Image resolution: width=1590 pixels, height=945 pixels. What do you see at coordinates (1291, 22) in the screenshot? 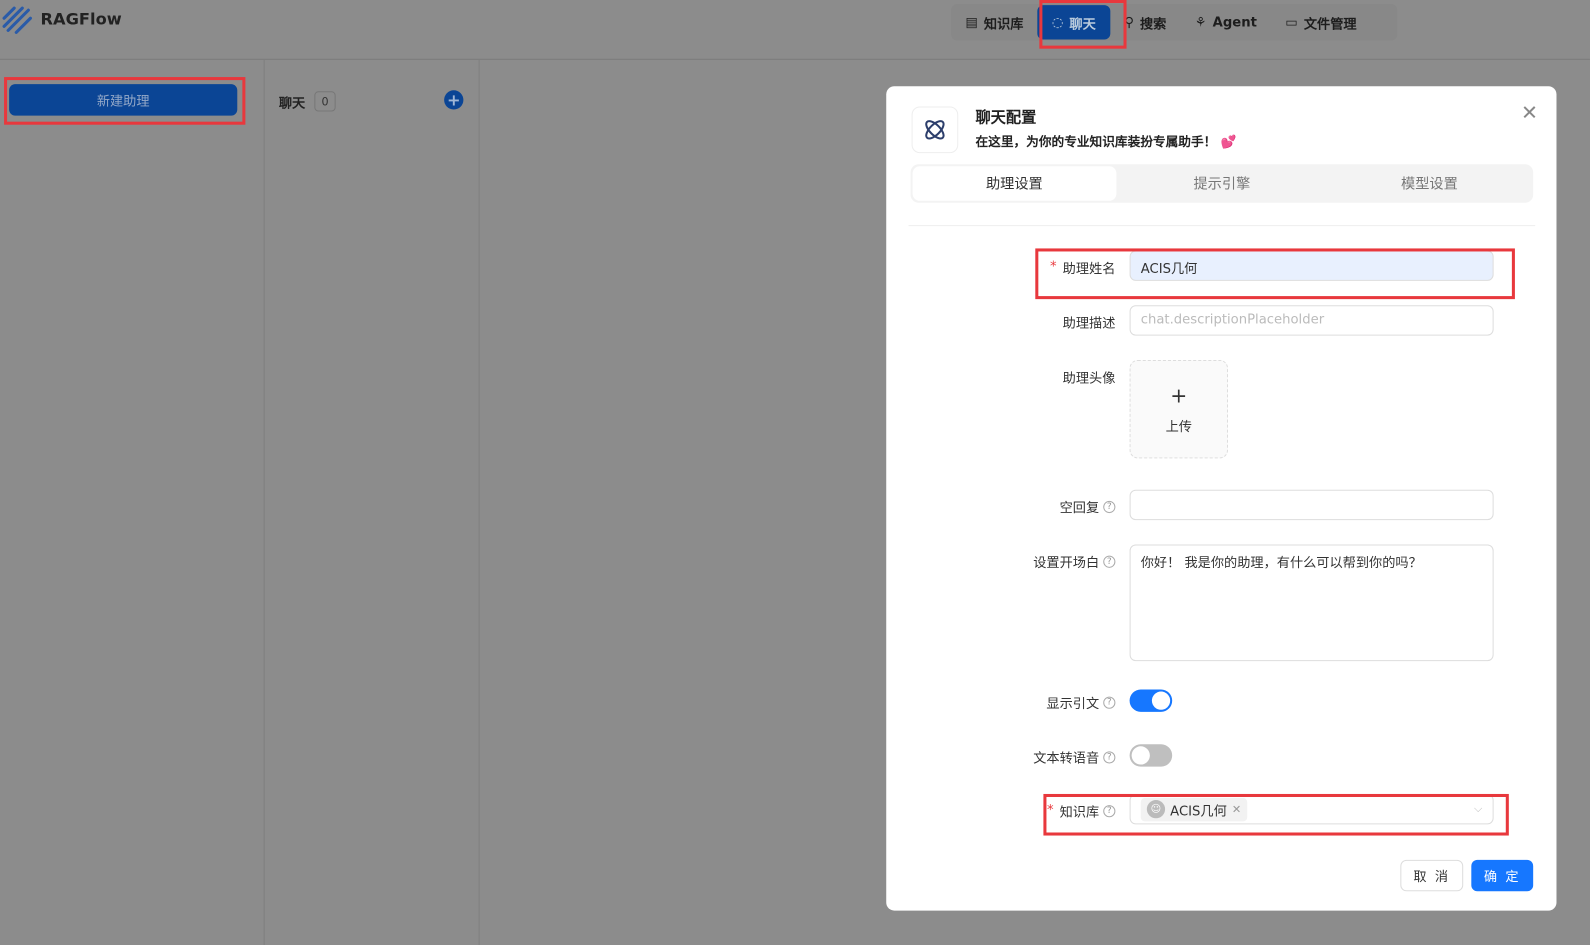
I see `folder-icon: ▭` at bounding box center [1291, 22].